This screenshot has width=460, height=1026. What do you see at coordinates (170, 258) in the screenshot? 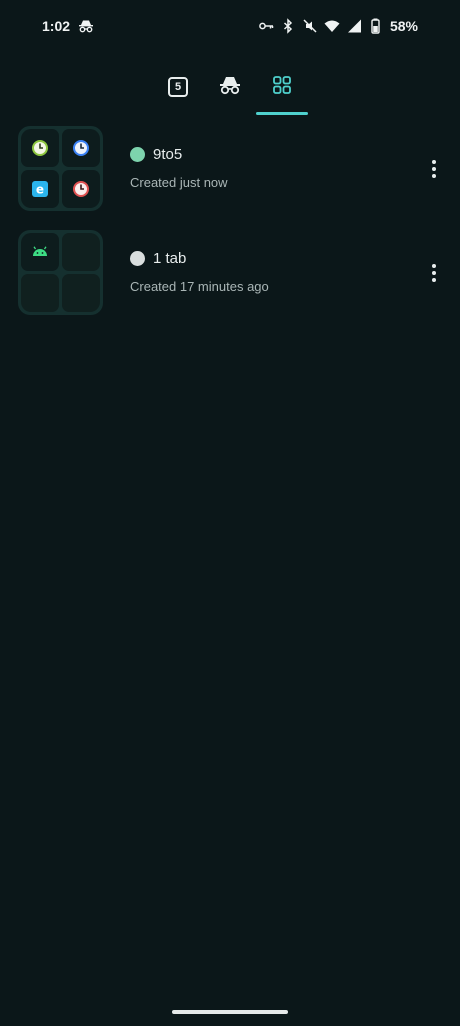
I see `group-title-text: 1 tab` at bounding box center [170, 258].